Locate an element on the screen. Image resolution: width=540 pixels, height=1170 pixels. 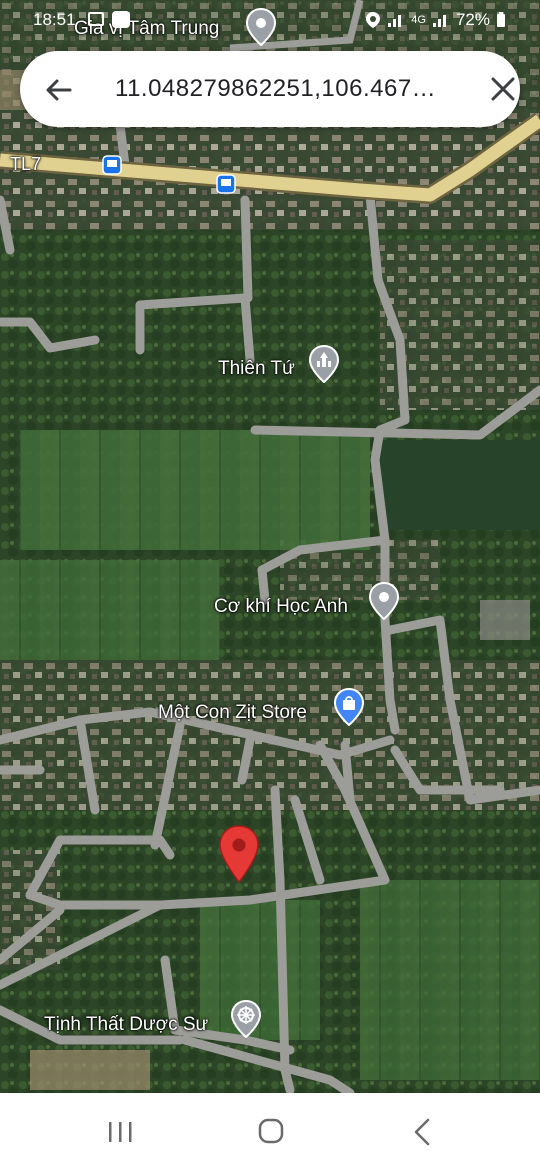
dharma-wheel-icon is located at coordinates (246, 1019).